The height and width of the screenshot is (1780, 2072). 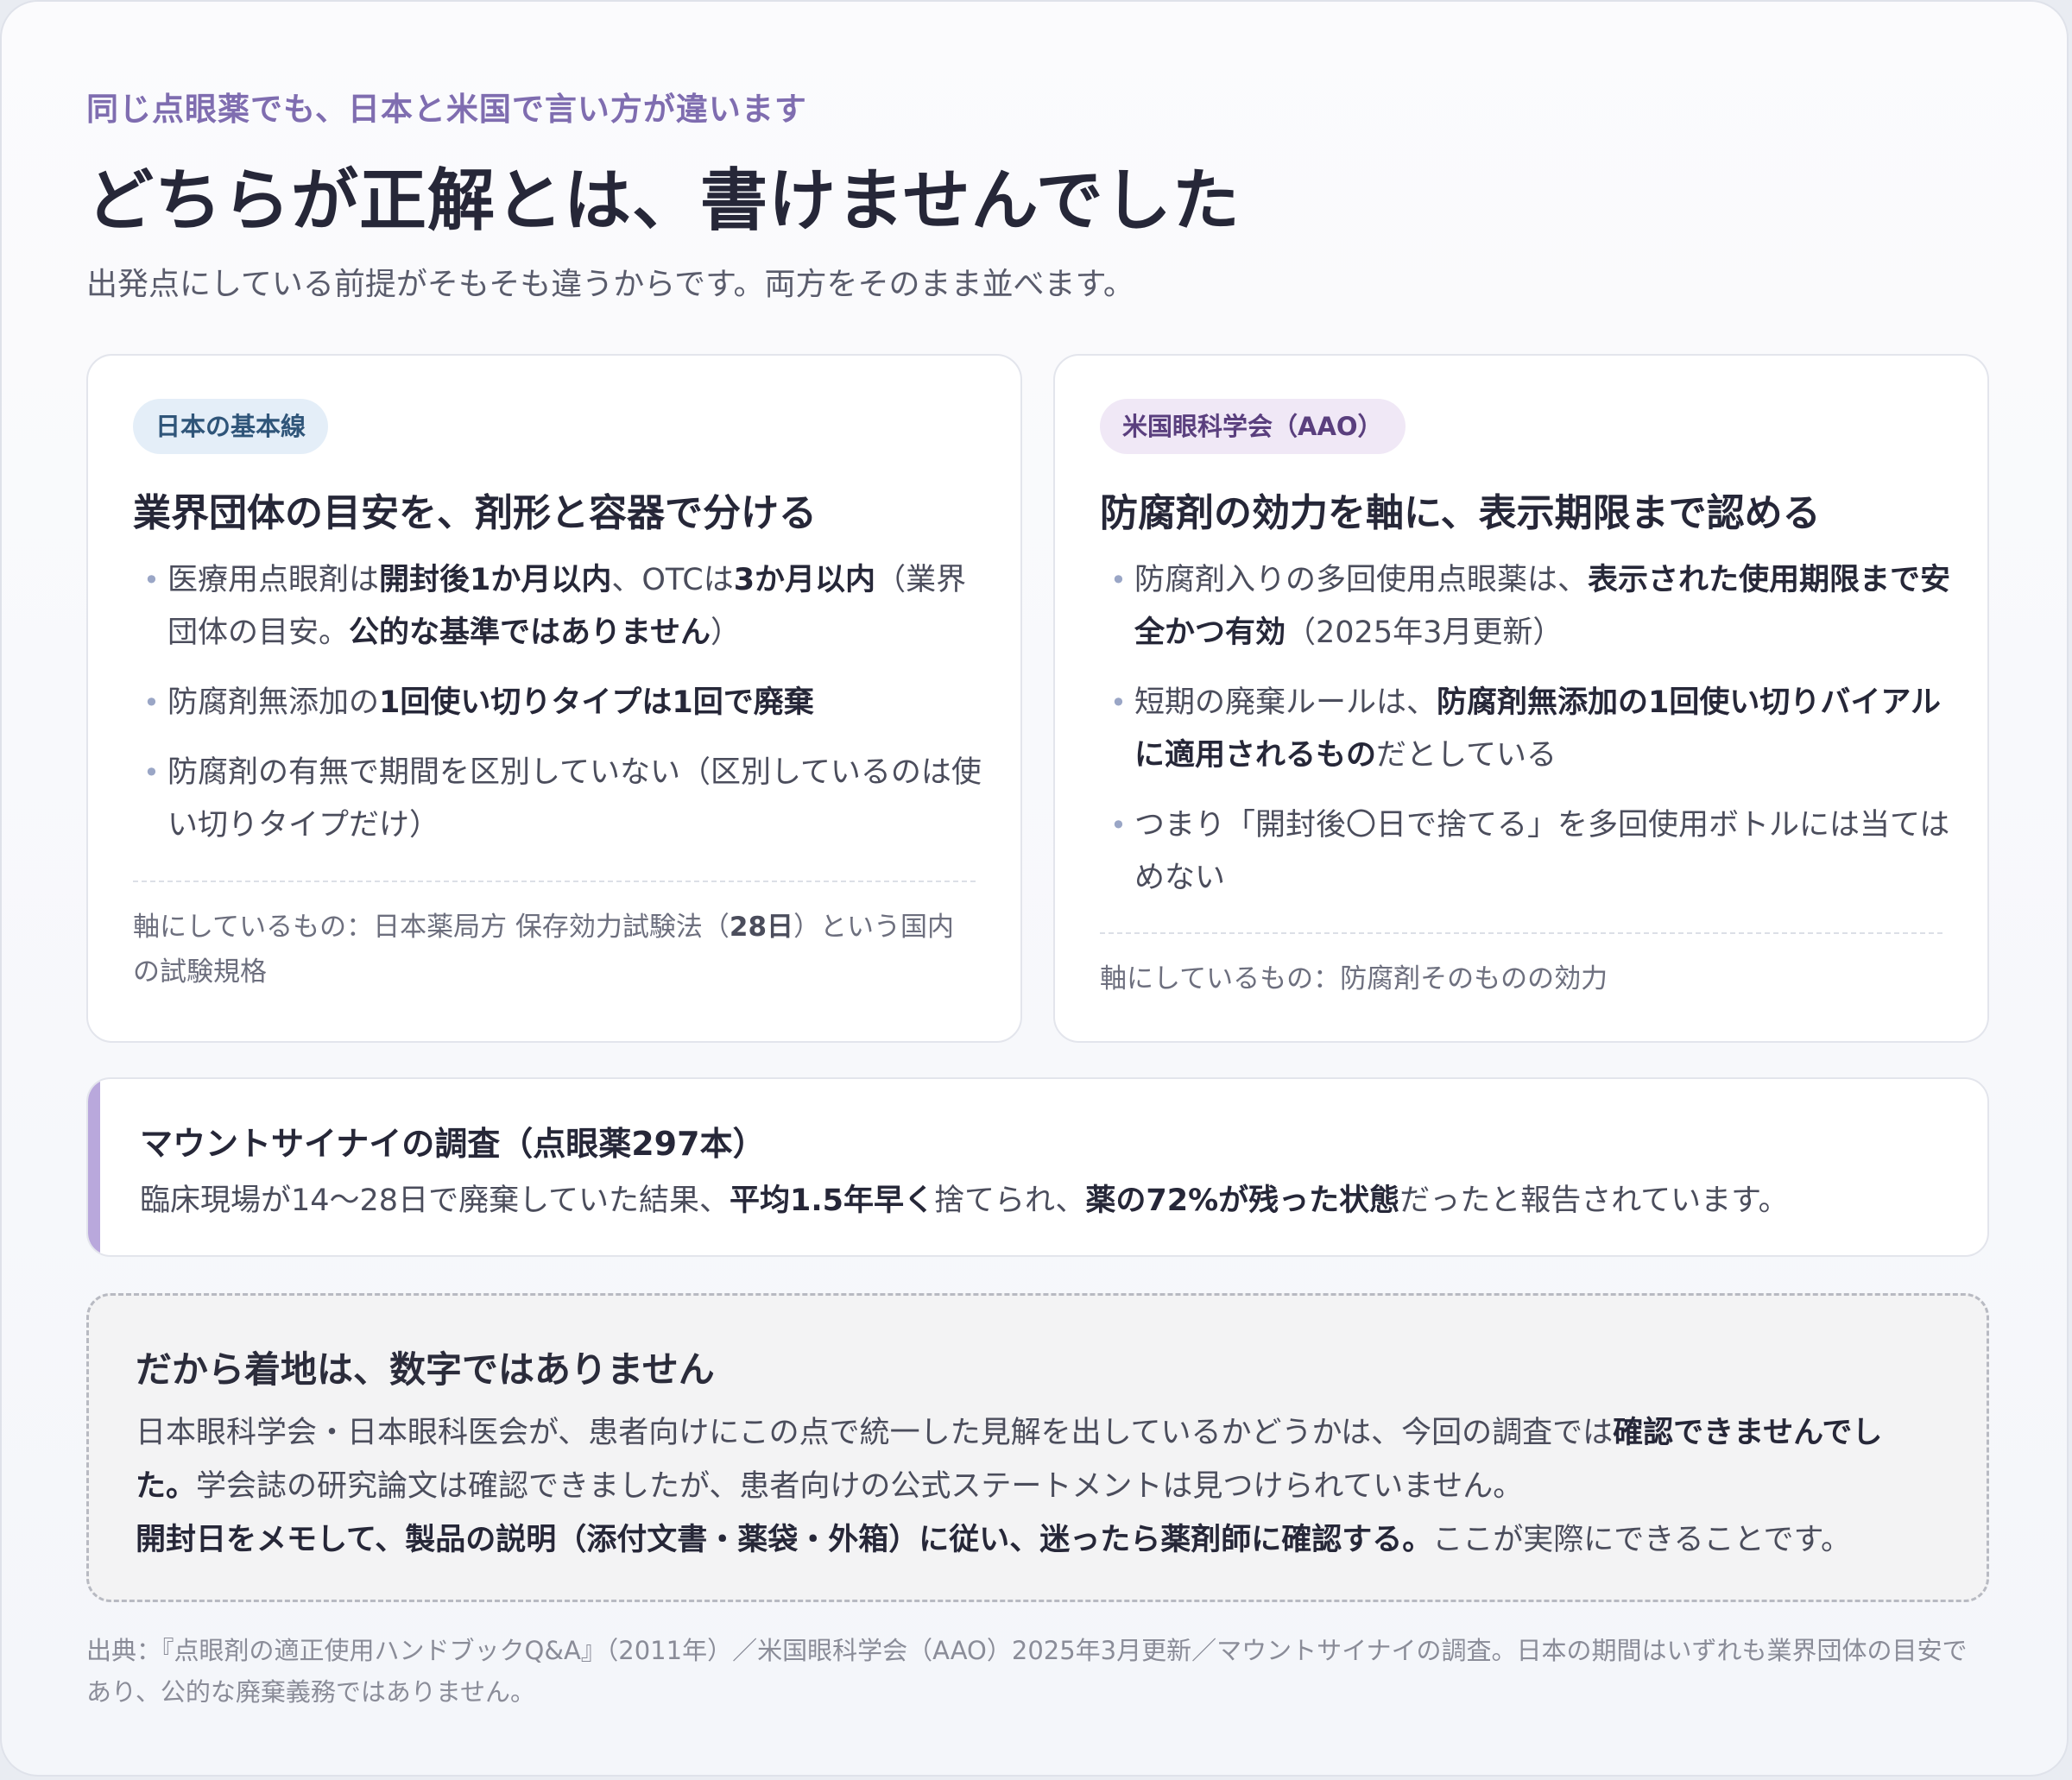 What do you see at coordinates (475, 513) in the screenshot?
I see `japan-card-heading: 業界団体の目安を、剤形と容器で分ける` at bounding box center [475, 513].